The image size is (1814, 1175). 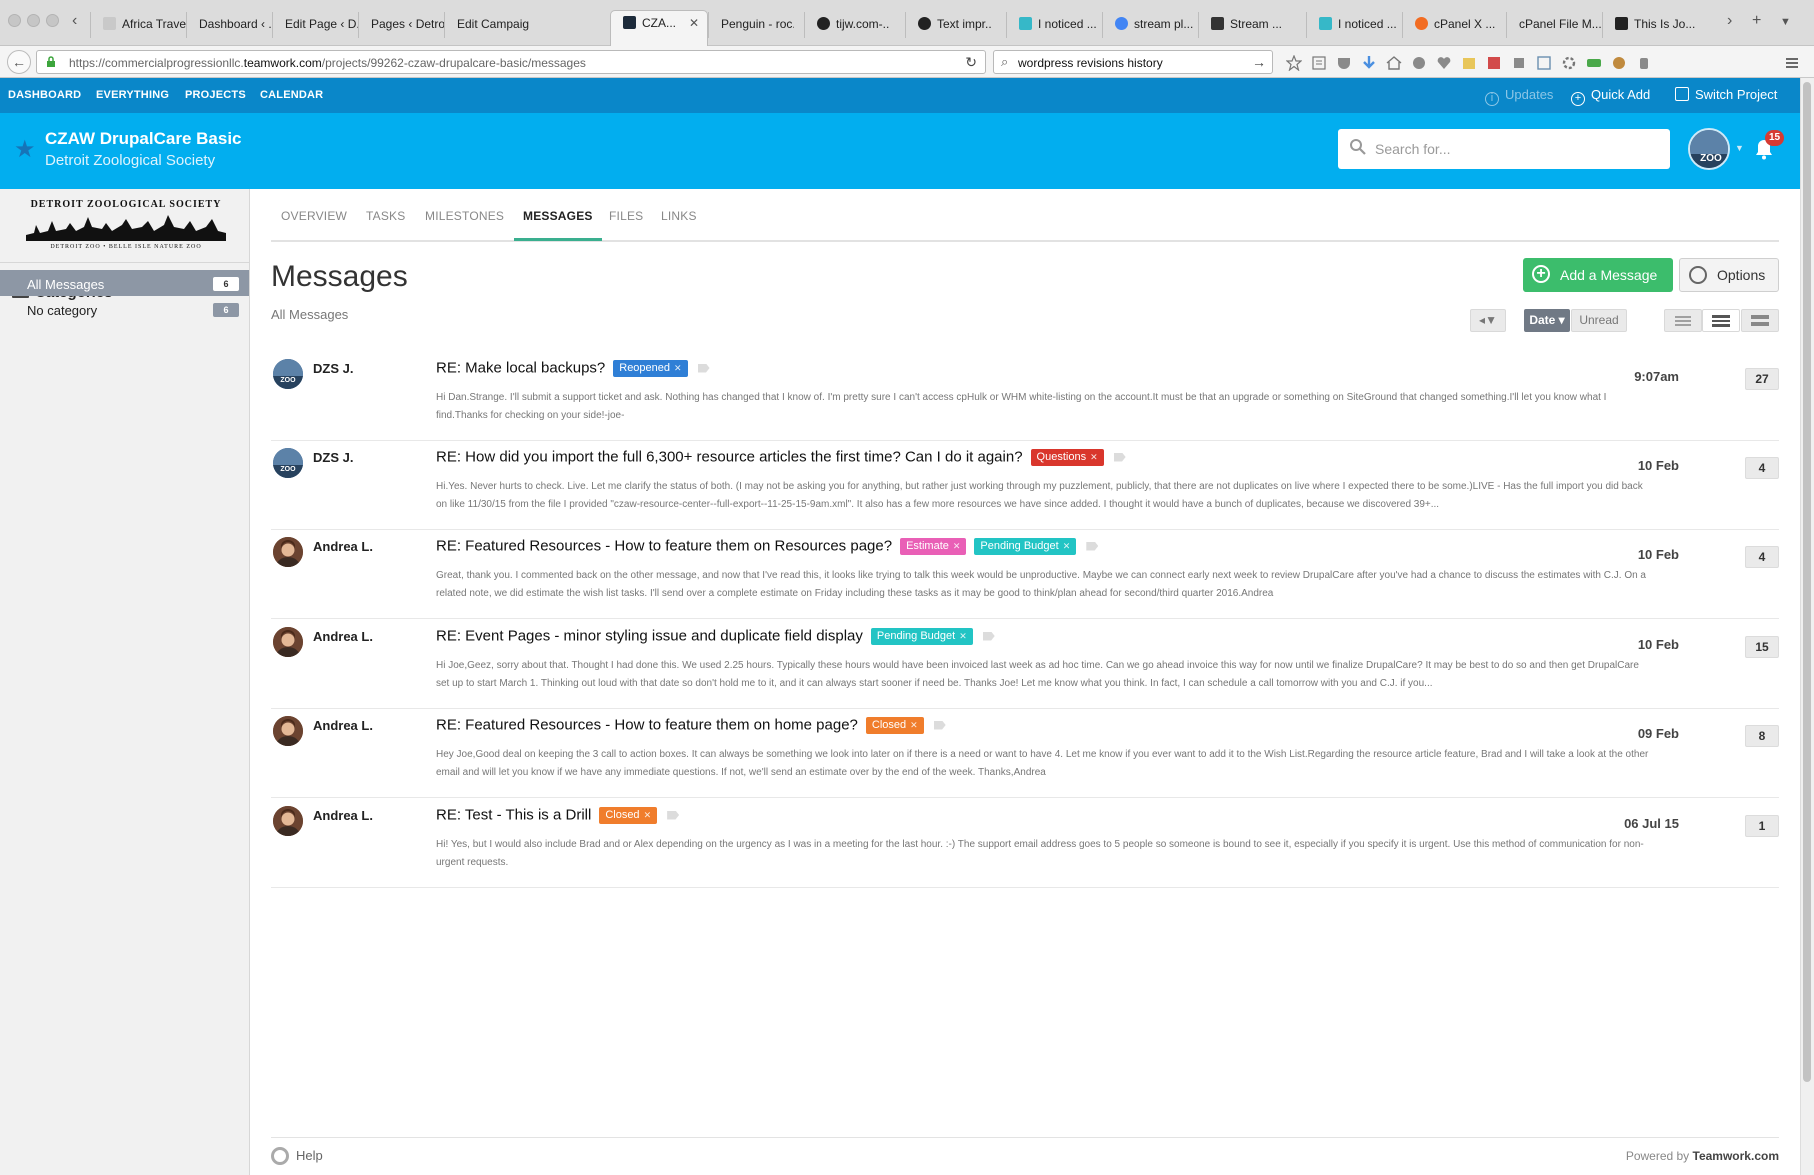 What do you see at coordinates (1762, 557) in the screenshot?
I see `comment-count-badge: 4` at bounding box center [1762, 557].